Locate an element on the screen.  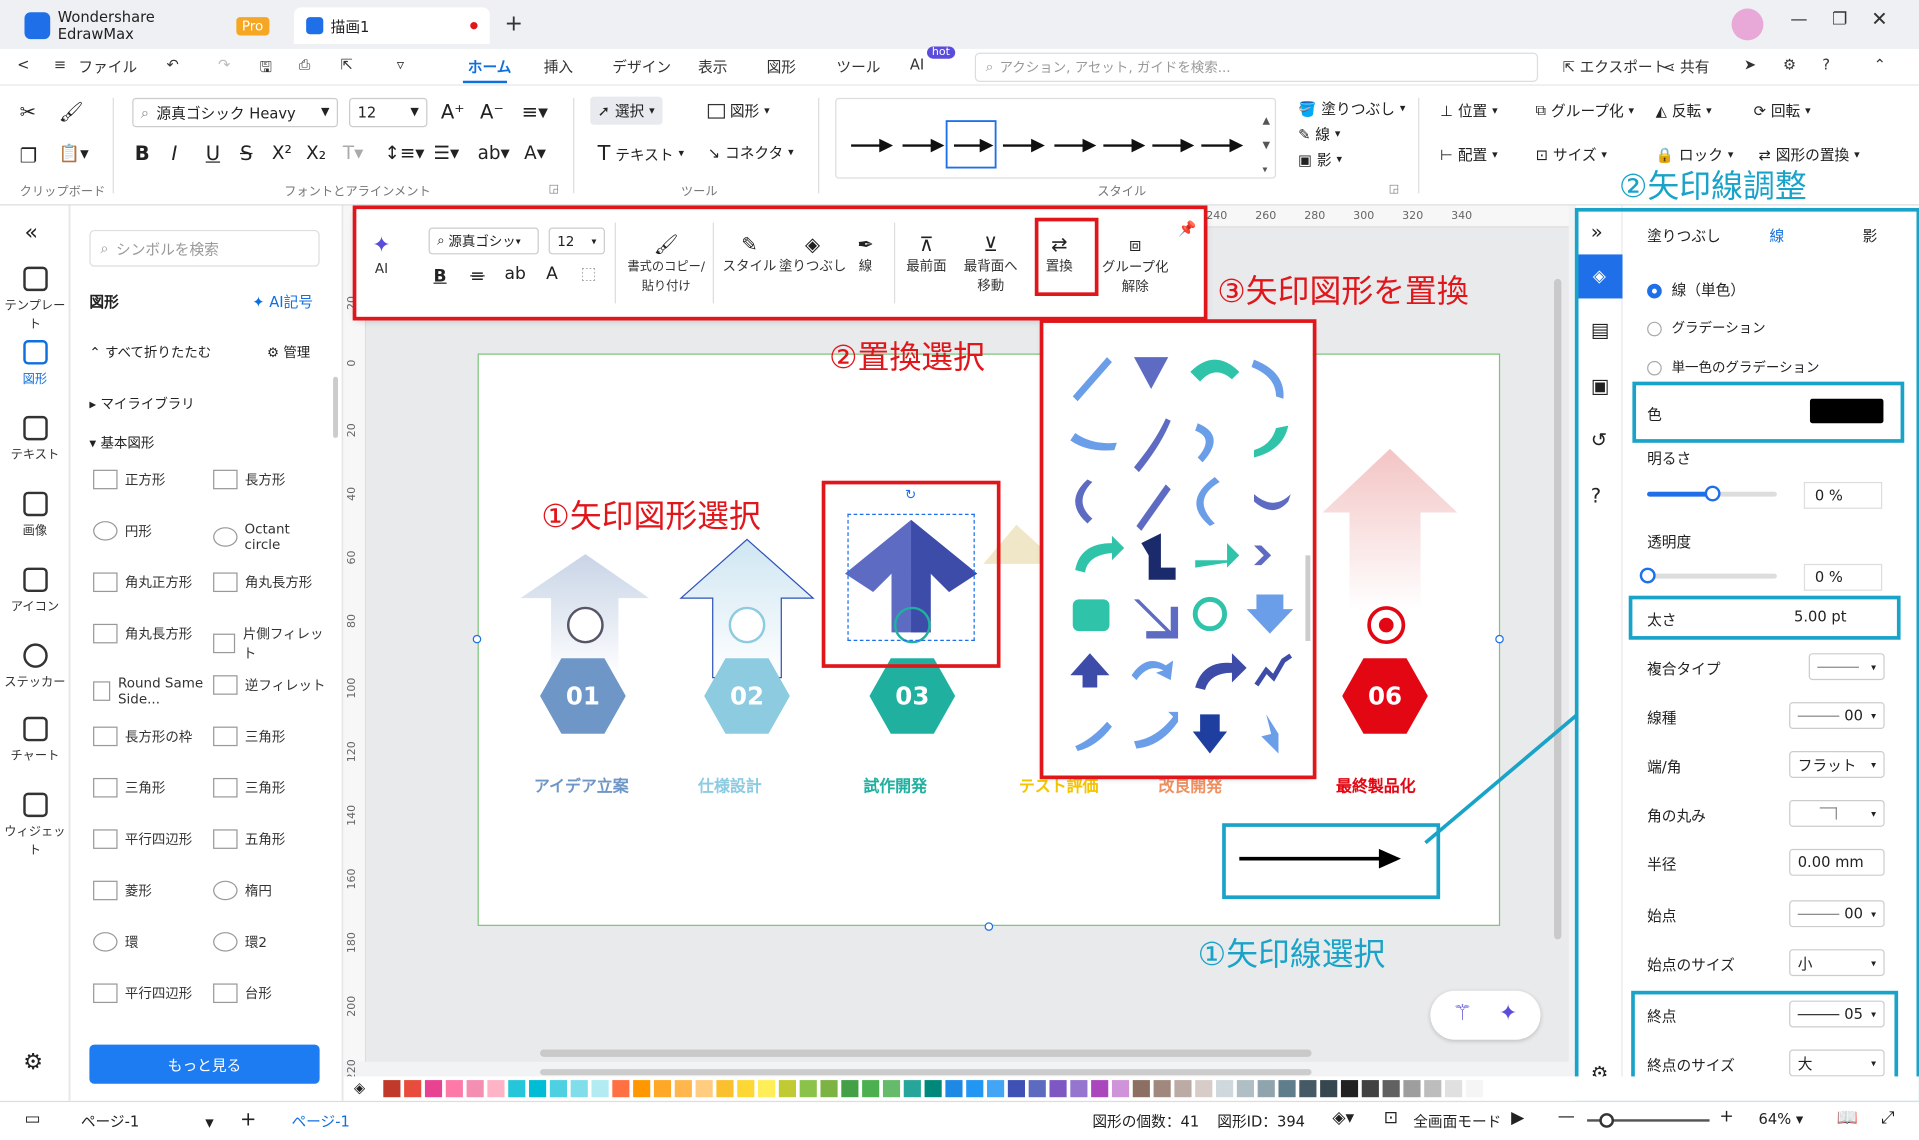
basic-shapes-section: ▾ 基本図形 is located at coordinates (121, 443).